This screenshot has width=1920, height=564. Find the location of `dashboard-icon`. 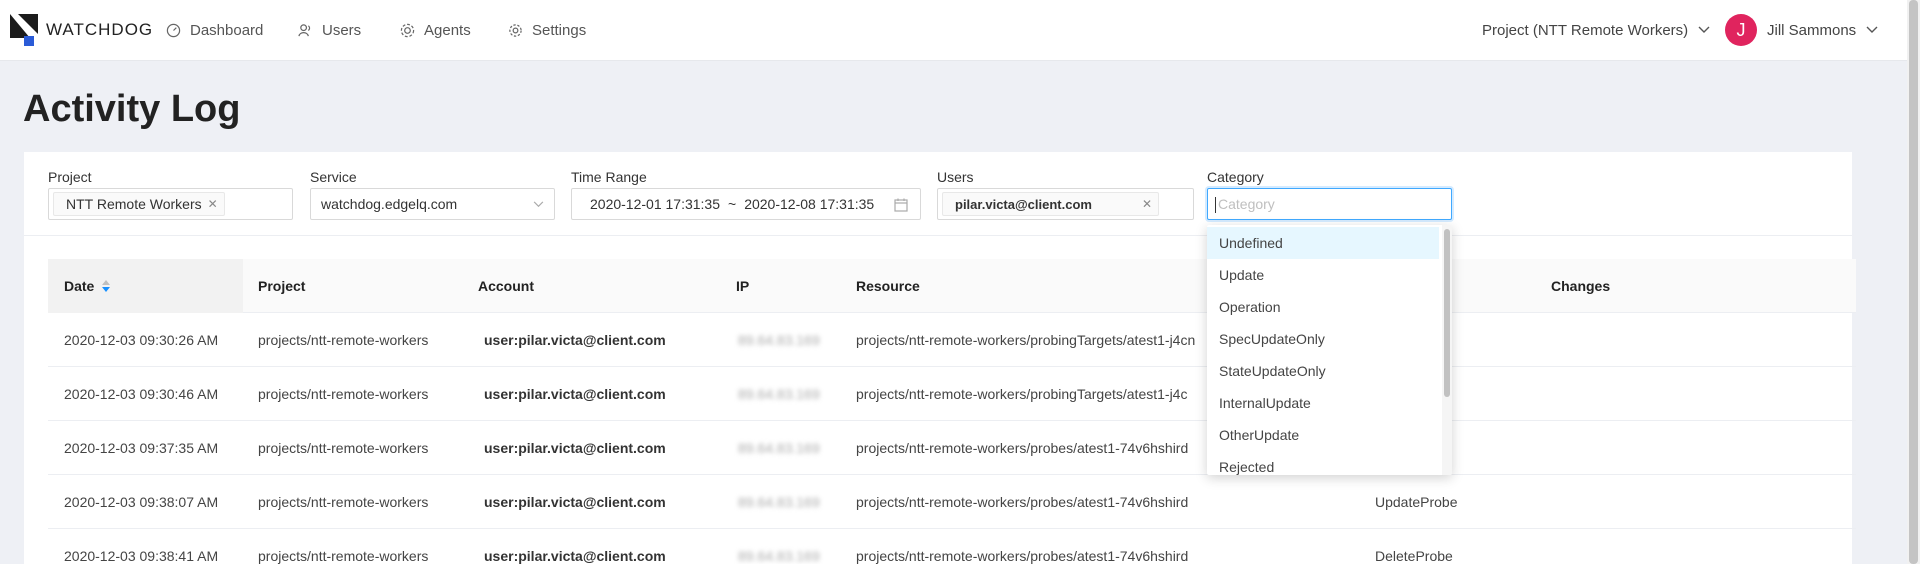

dashboard-icon is located at coordinates (173, 30).